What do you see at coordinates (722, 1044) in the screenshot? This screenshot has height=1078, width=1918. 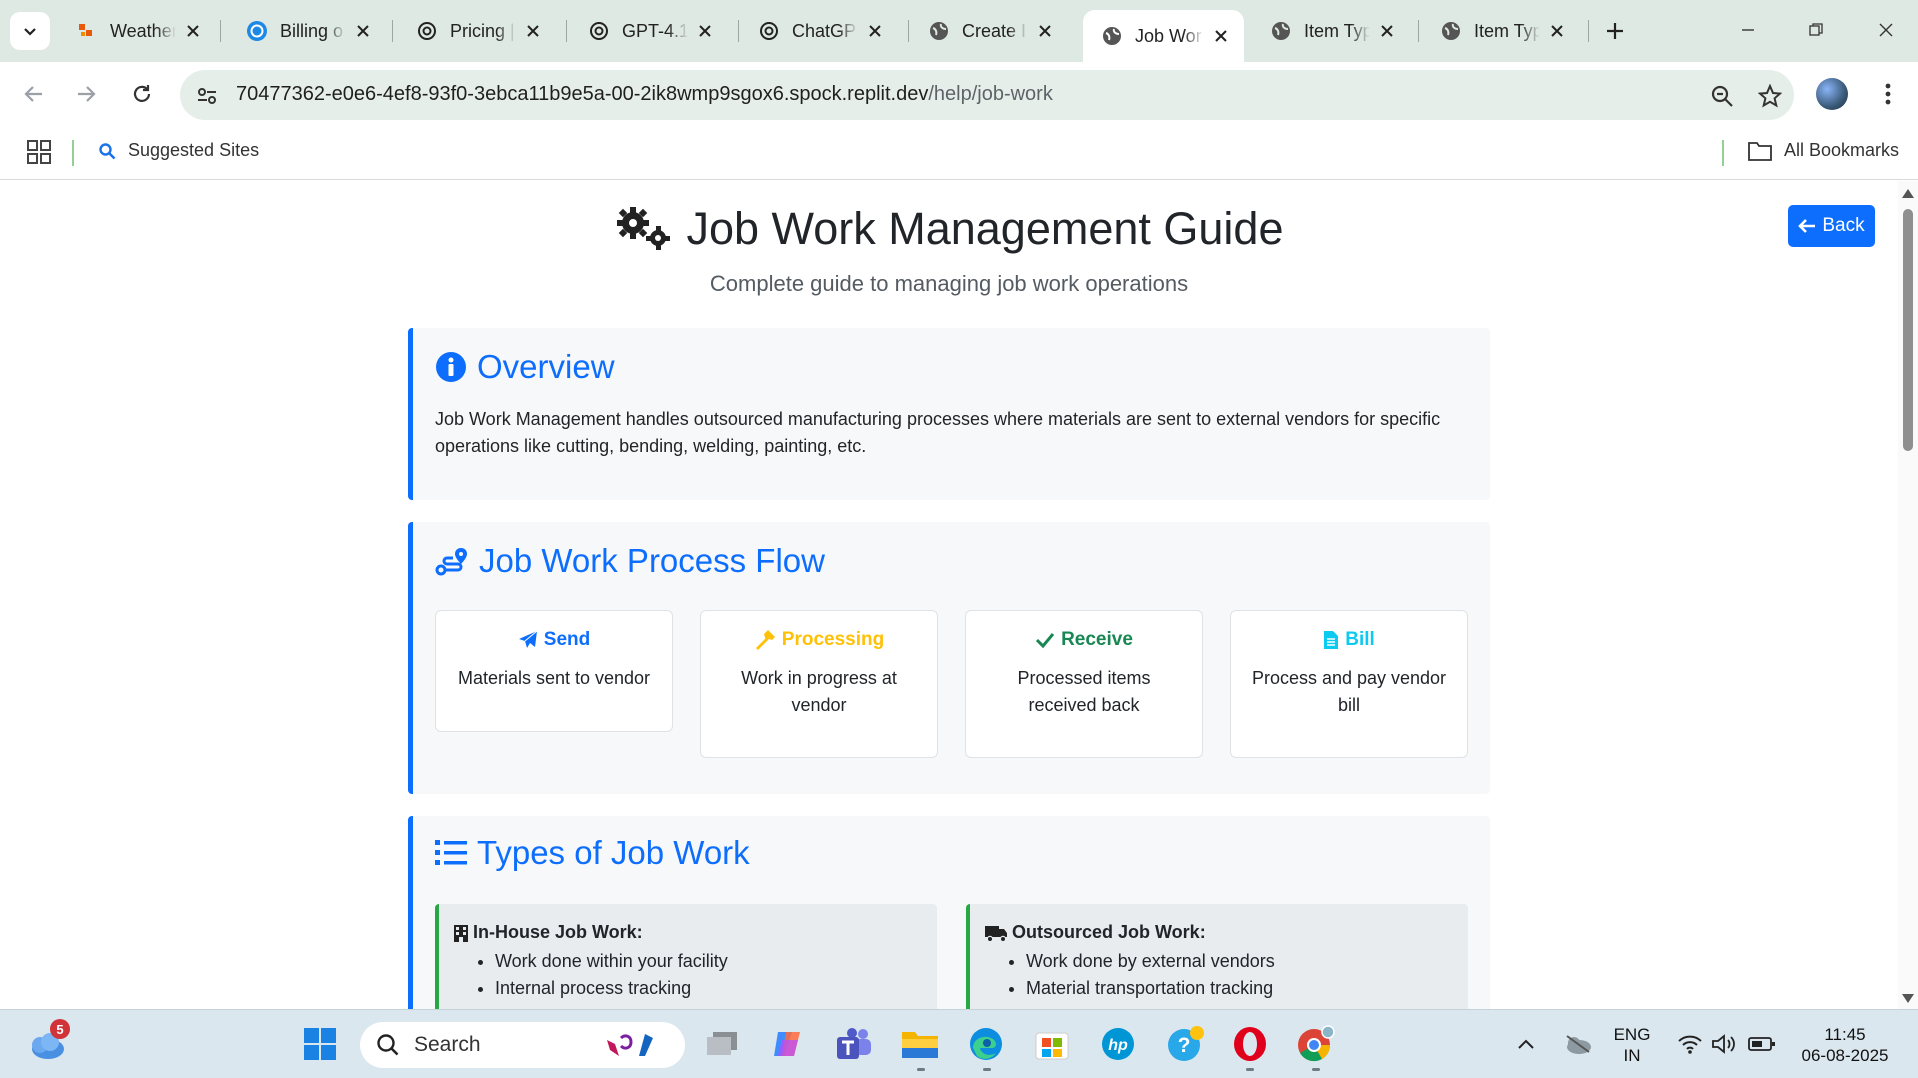 I see `task-view-icon` at bounding box center [722, 1044].